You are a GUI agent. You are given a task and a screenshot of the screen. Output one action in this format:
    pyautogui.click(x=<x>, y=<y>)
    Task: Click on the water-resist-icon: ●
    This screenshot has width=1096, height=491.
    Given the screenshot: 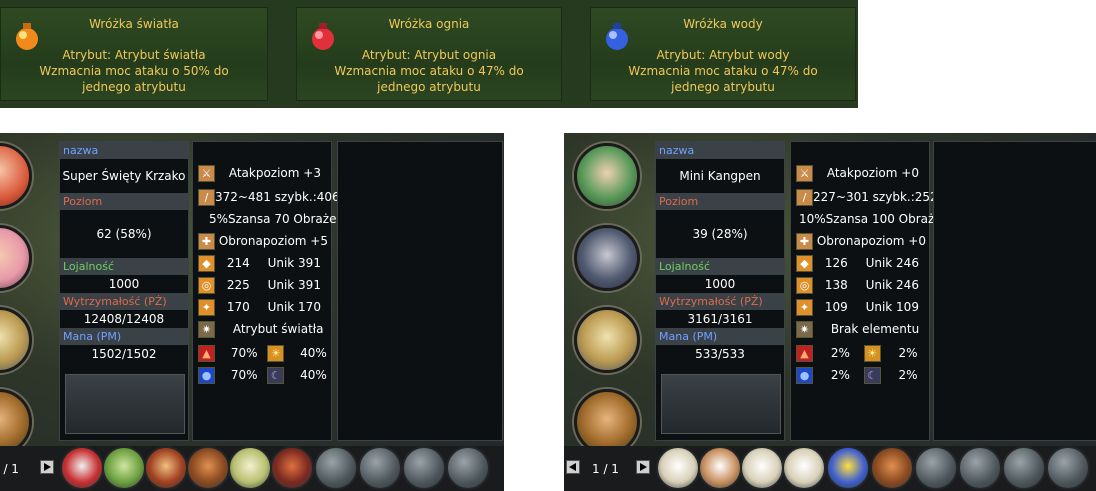 What is the action you would take?
    pyautogui.click(x=206, y=375)
    